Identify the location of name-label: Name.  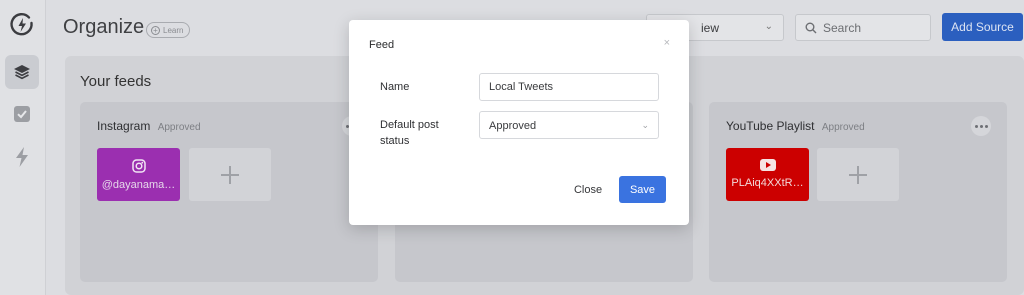
(395, 87).